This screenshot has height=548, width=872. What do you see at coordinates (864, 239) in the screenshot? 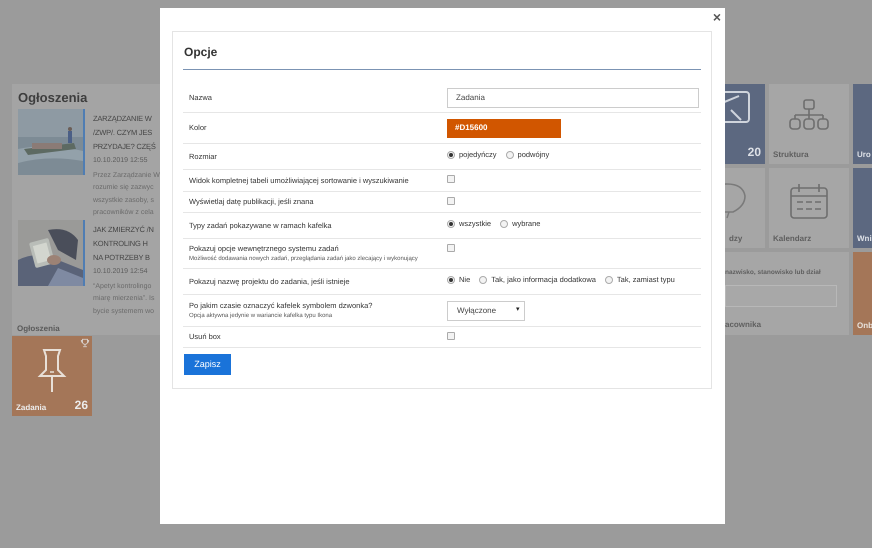
I see `tile-label: Wni` at bounding box center [864, 239].